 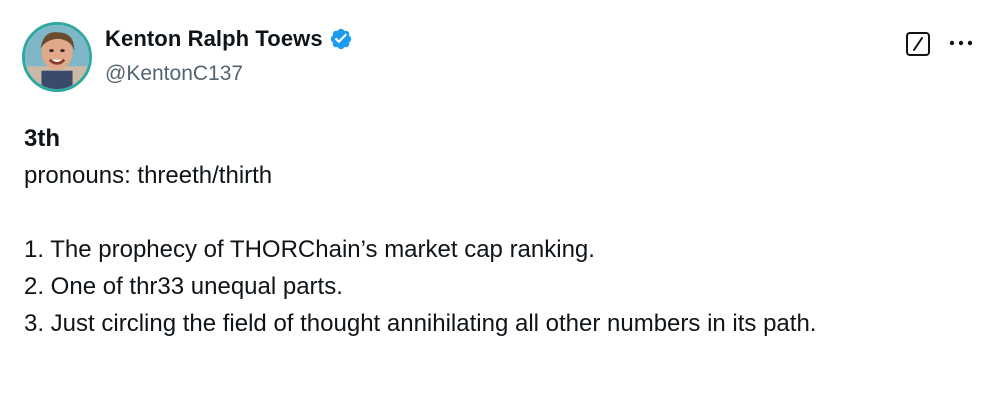 What do you see at coordinates (918, 44) in the screenshot?
I see `grok-icon` at bounding box center [918, 44].